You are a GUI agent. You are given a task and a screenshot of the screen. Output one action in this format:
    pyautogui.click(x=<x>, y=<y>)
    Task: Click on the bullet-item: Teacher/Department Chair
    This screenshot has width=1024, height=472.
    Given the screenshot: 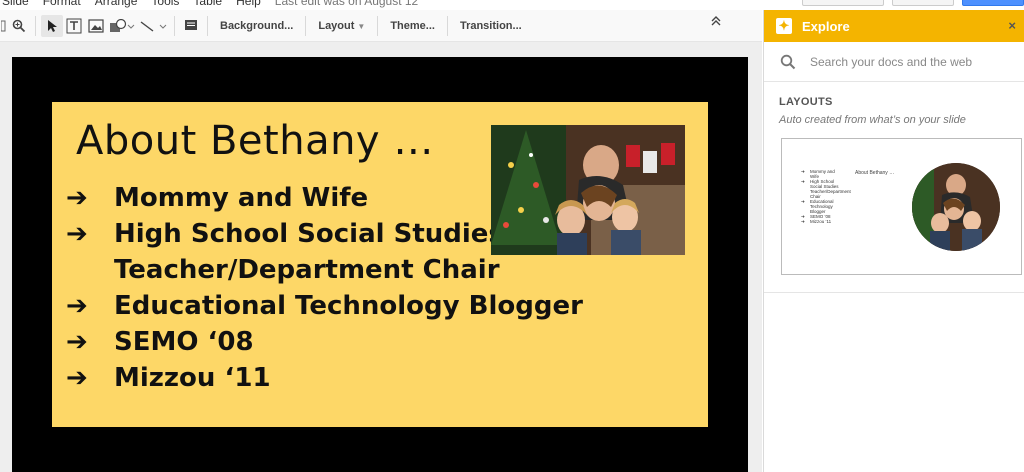 What is the action you would take?
    pyautogui.click(x=324, y=270)
    